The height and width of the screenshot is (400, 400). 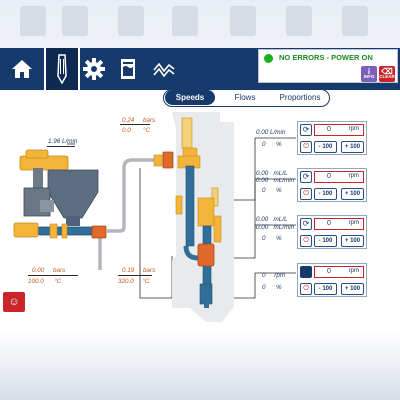 I want to click on nav-home-button, so click(x=22, y=69).